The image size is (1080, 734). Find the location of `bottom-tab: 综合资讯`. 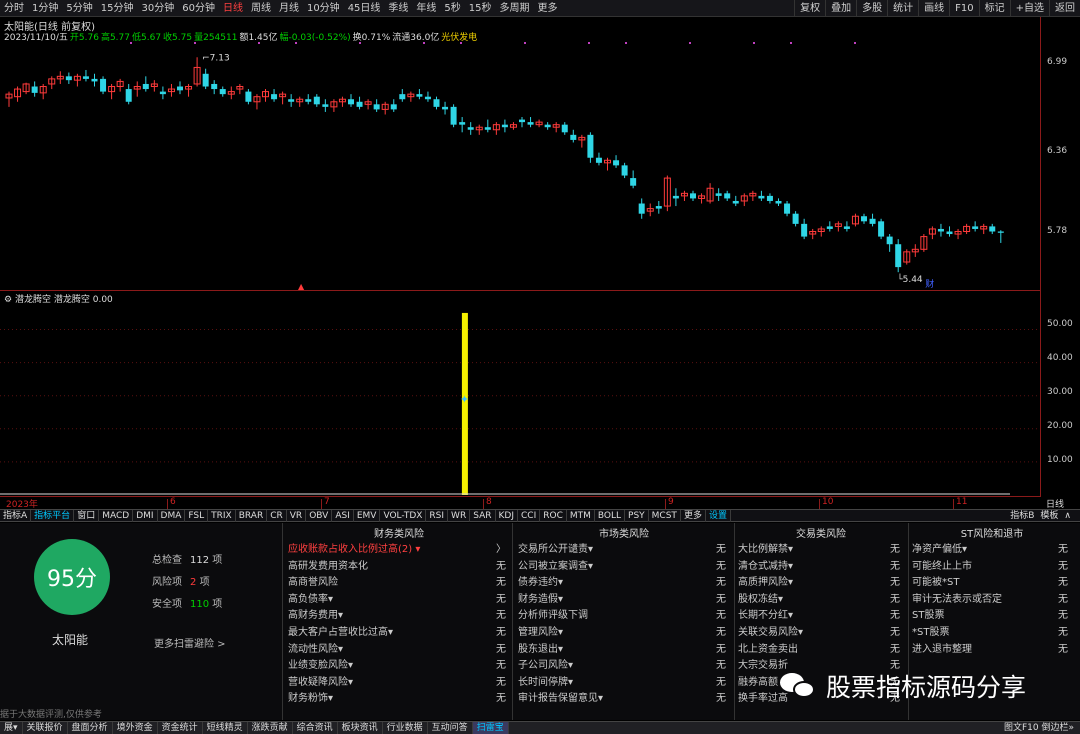

bottom-tab: 综合资讯 is located at coordinates (315, 728).